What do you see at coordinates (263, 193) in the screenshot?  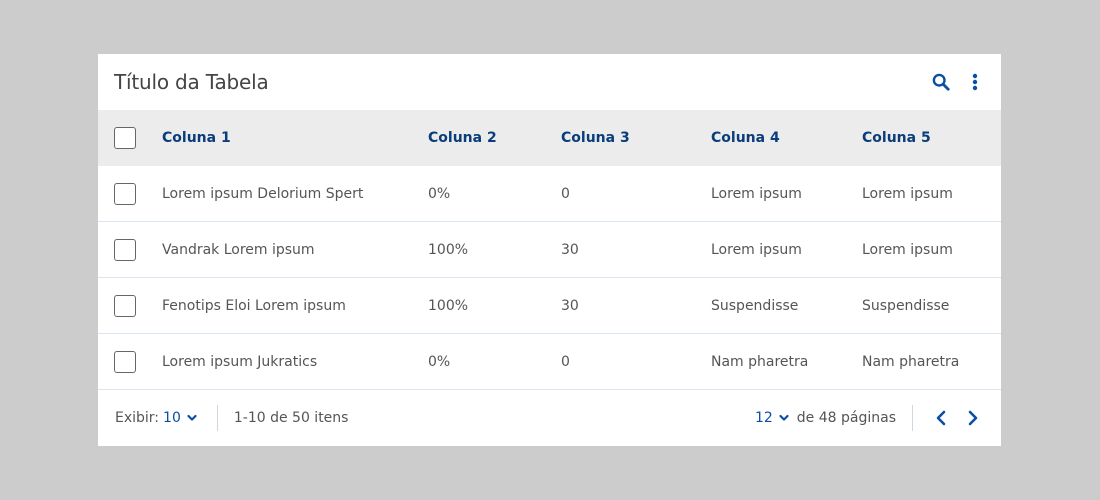 I see `table-cell: Lorem ipsum Delorium Spert` at bounding box center [263, 193].